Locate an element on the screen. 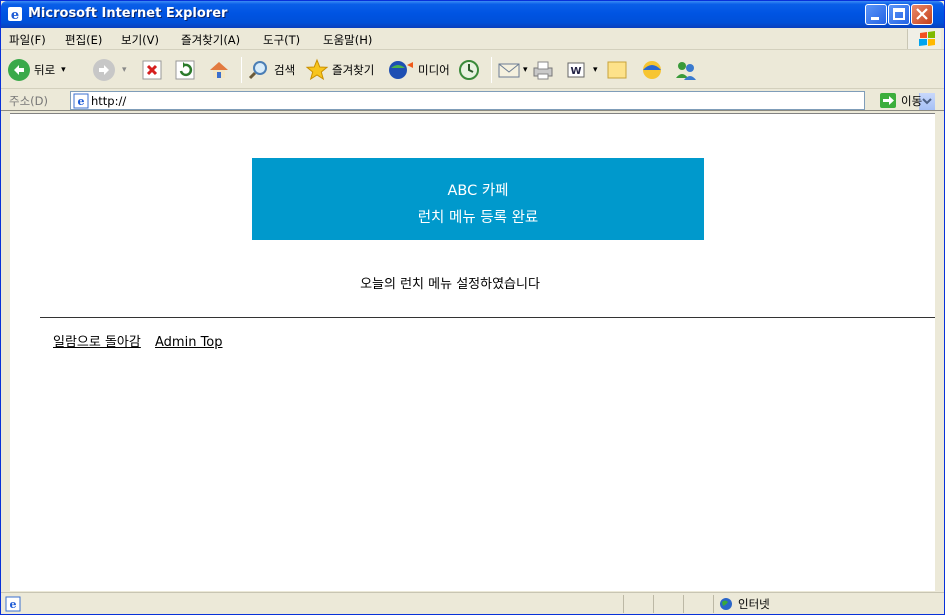 This screenshot has width=945, height=615. confirmation-message: 오늘의 런치 메뉴 설정하였습니다 is located at coordinates (450, 284).